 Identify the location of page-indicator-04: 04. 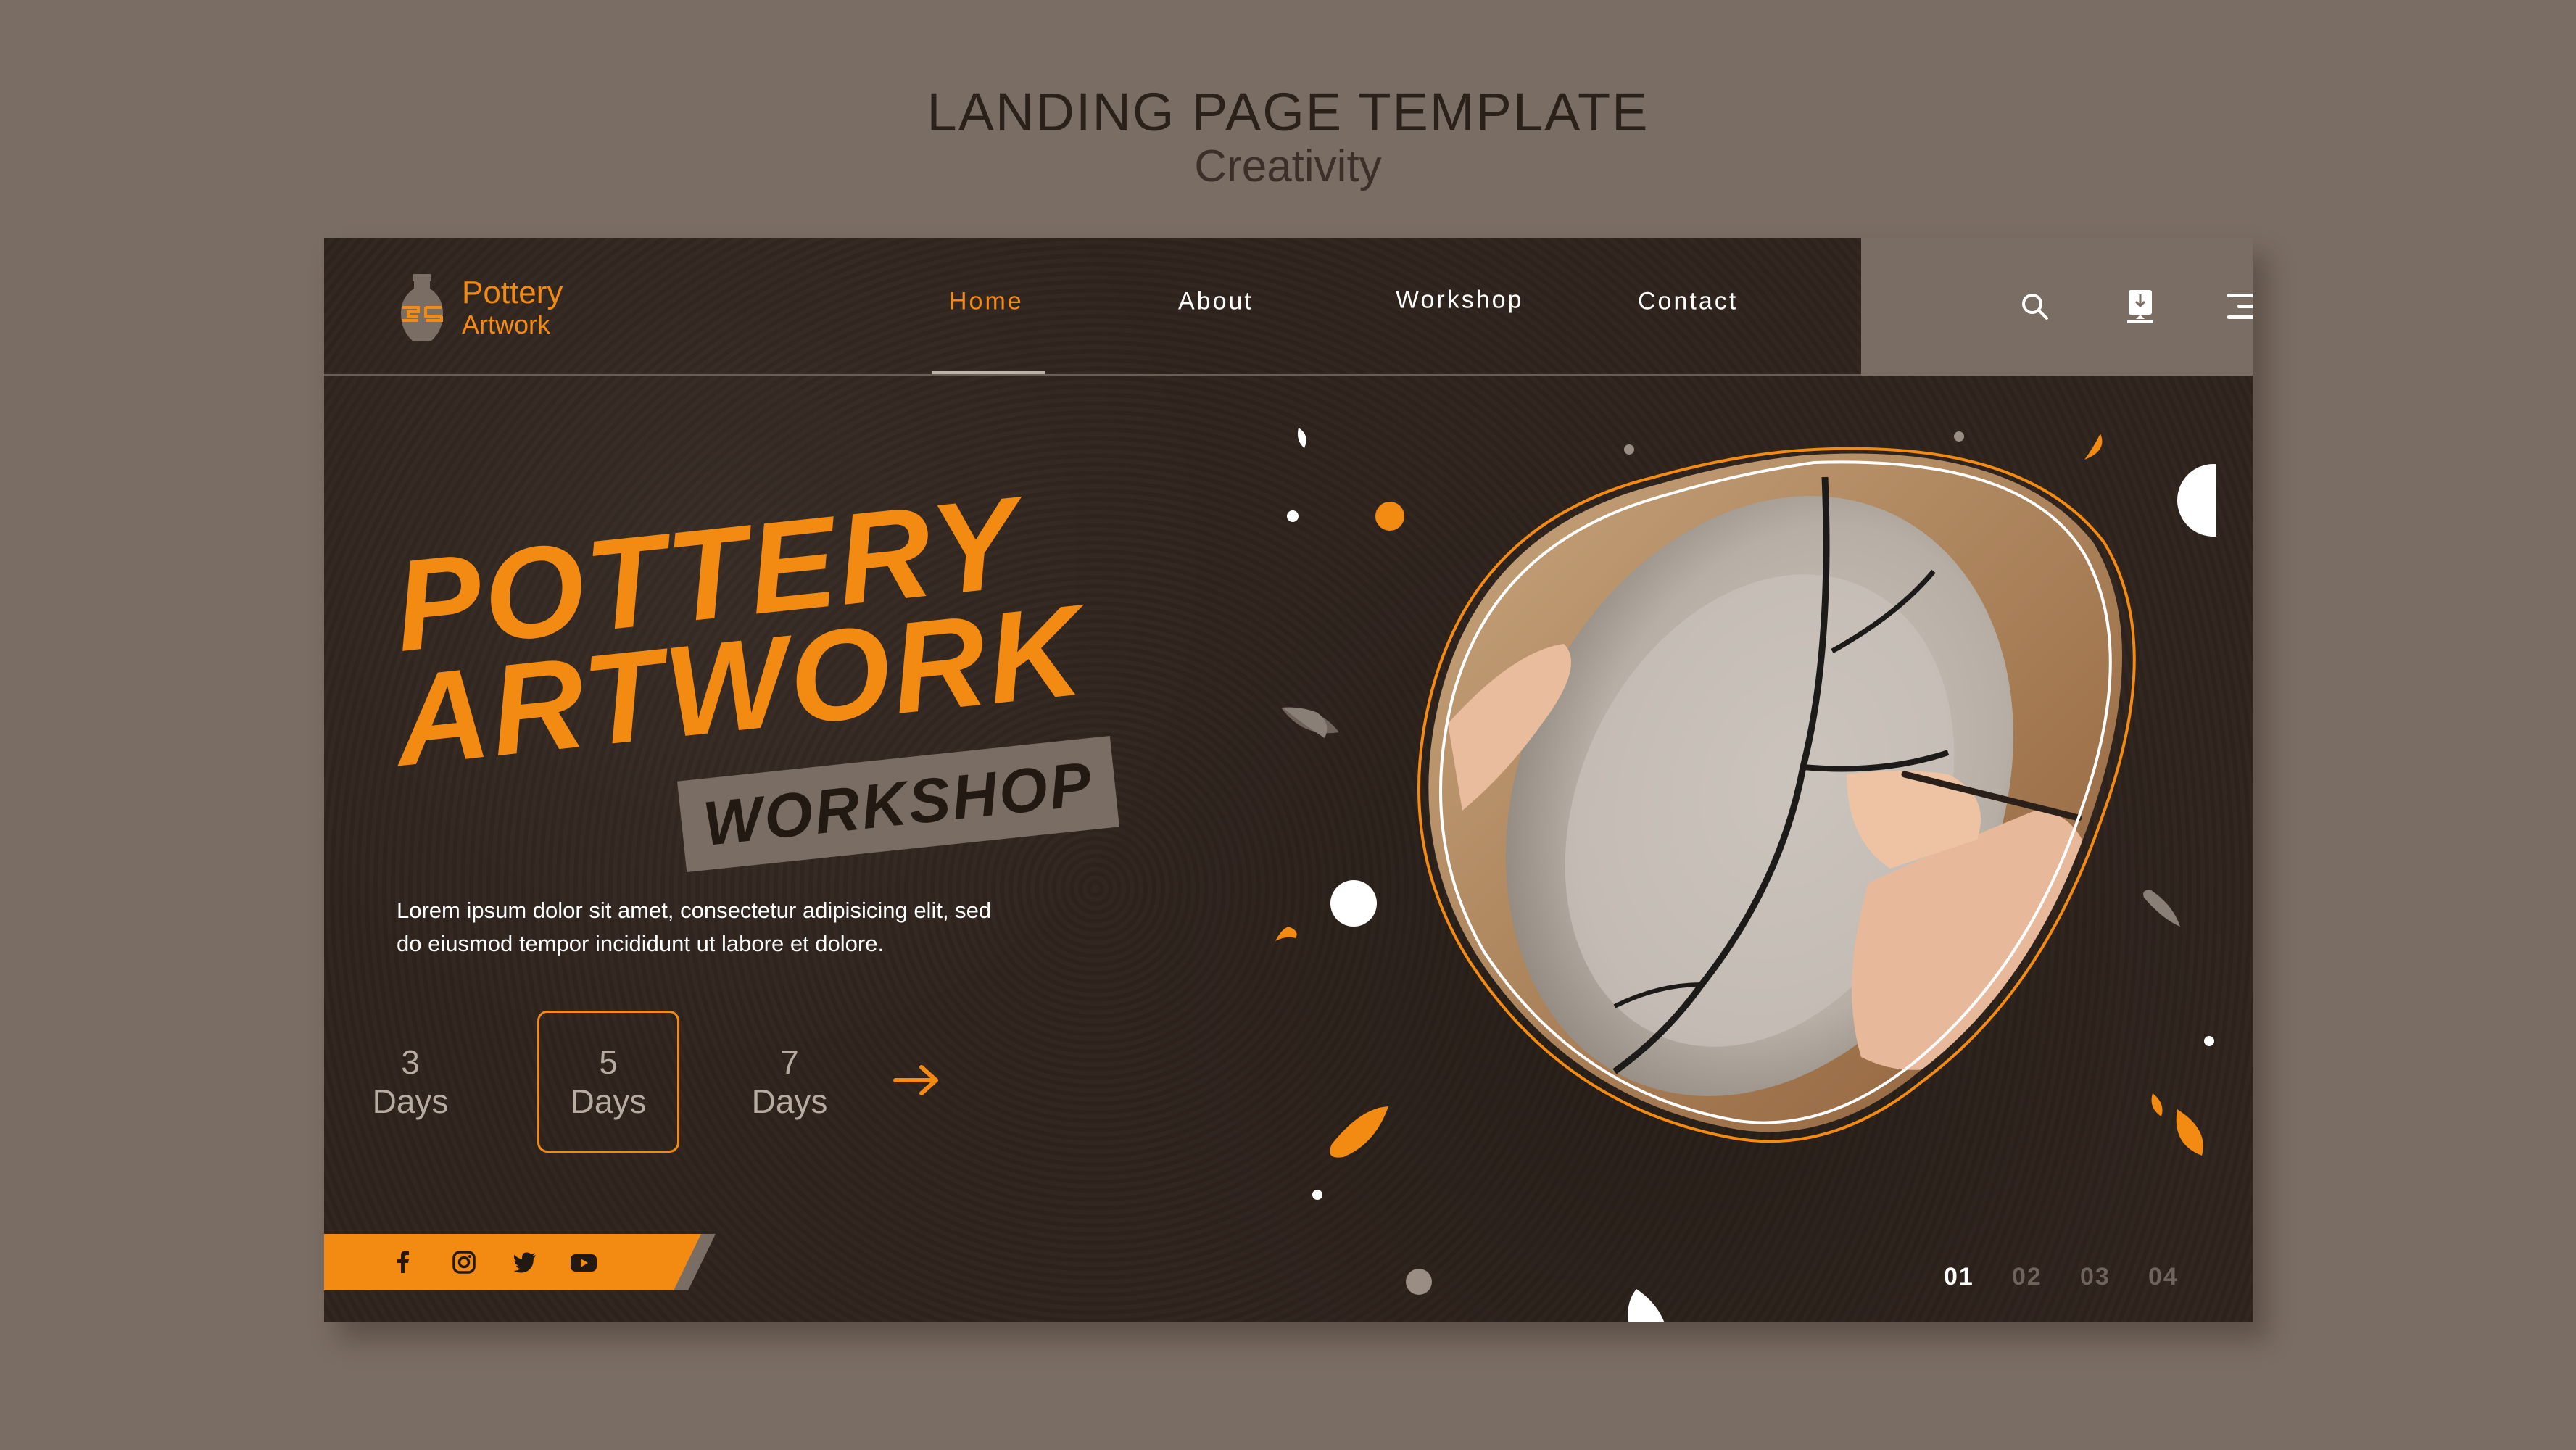
(2163, 1277).